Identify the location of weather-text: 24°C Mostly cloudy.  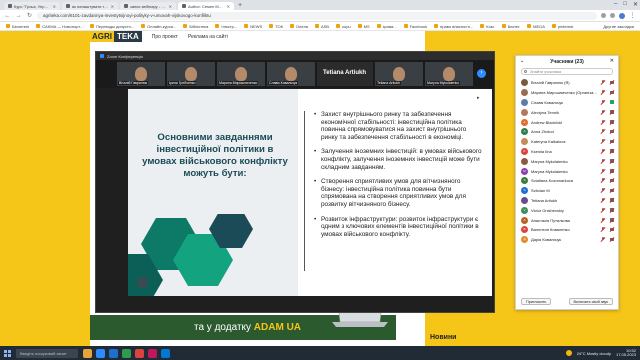
(594, 353).